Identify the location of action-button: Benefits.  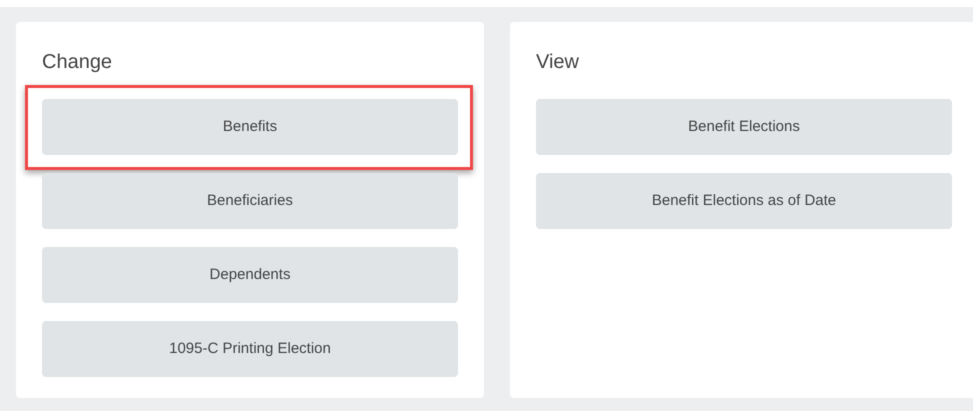
(250, 127).